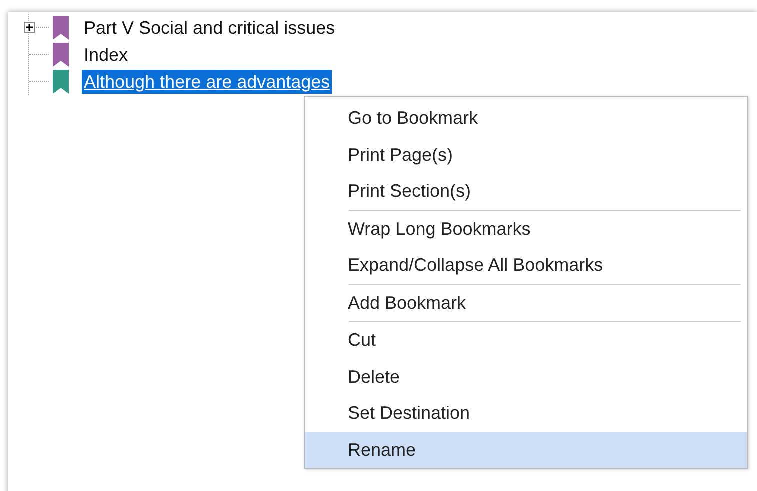 The height and width of the screenshot is (491, 757). What do you see at coordinates (526, 450) in the screenshot?
I see `menu-item: Rename` at bounding box center [526, 450].